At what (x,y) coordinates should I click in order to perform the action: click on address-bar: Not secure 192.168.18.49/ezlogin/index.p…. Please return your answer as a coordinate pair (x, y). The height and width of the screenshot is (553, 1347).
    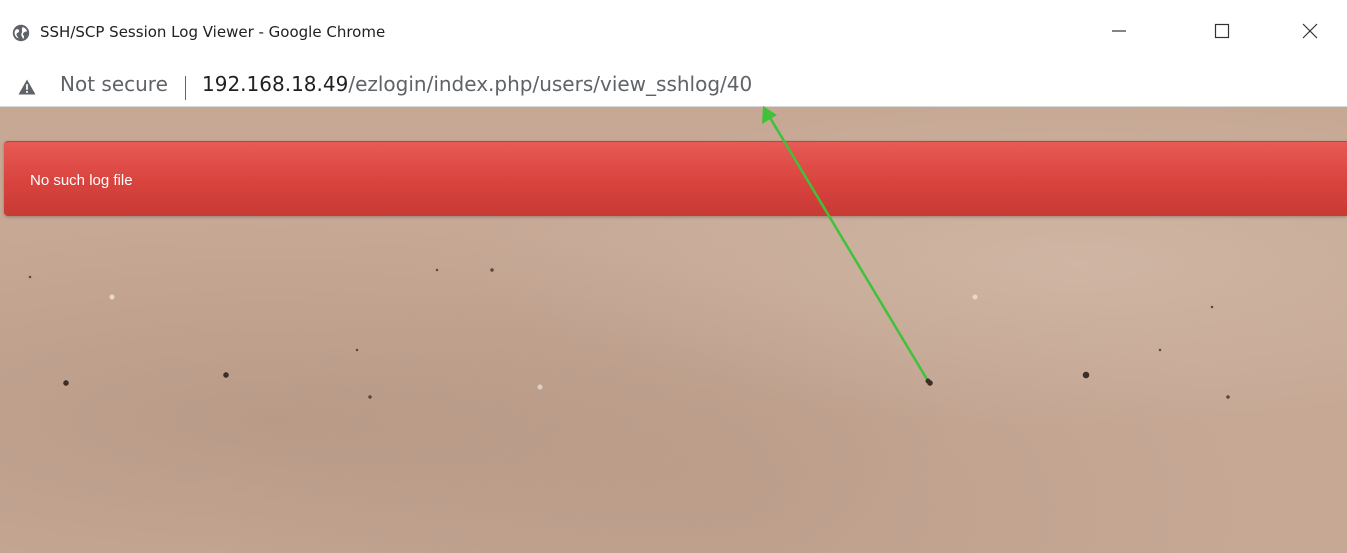
    Looking at the image, I should click on (673, 87).